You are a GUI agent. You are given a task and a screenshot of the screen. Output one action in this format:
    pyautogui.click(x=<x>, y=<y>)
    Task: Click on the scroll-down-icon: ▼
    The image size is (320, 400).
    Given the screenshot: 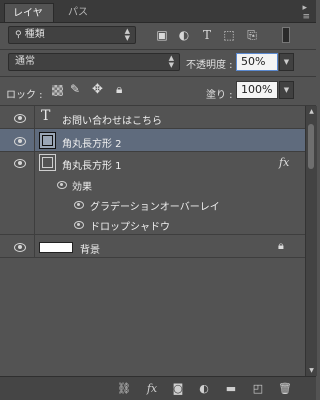 What is the action you would take?
    pyautogui.click(x=311, y=370)
    